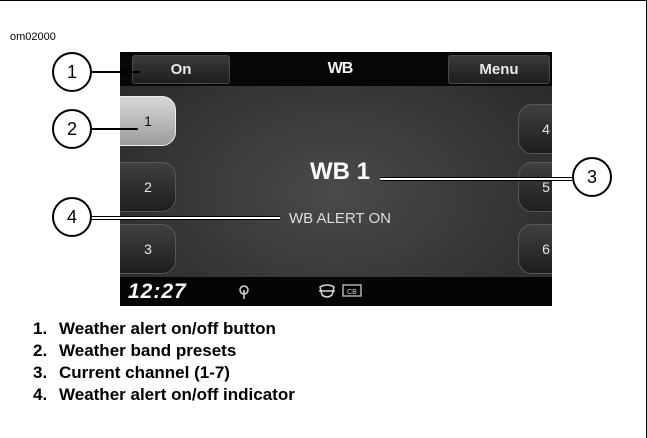  I want to click on preset-6-button: 6, so click(535, 249).